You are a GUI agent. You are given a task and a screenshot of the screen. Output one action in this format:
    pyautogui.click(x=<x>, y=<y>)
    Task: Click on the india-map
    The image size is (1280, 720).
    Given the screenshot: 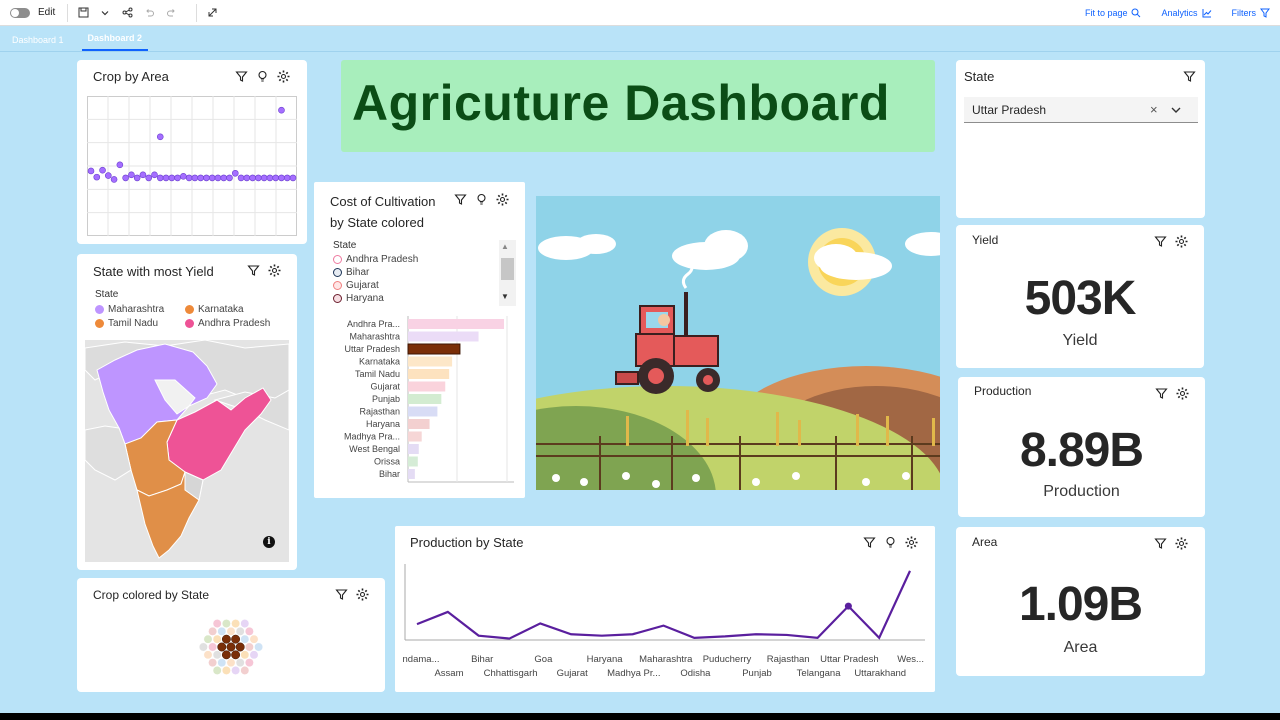 What is the action you would take?
    pyautogui.click(x=187, y=451)
    